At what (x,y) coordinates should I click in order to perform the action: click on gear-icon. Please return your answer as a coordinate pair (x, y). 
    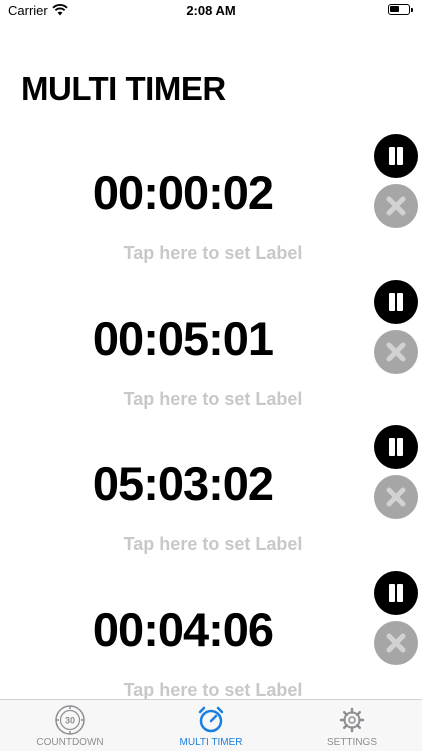
    Looking at the image, I should click on (352, 720).